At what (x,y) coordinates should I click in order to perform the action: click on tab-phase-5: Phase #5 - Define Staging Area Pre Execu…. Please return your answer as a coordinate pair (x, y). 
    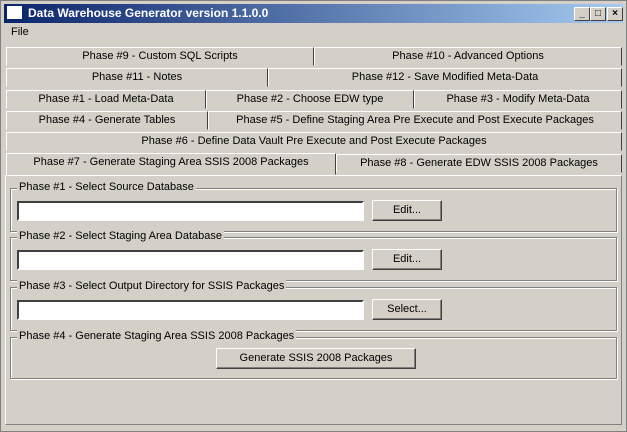
    Looking at the image, I should click on (415, 120).